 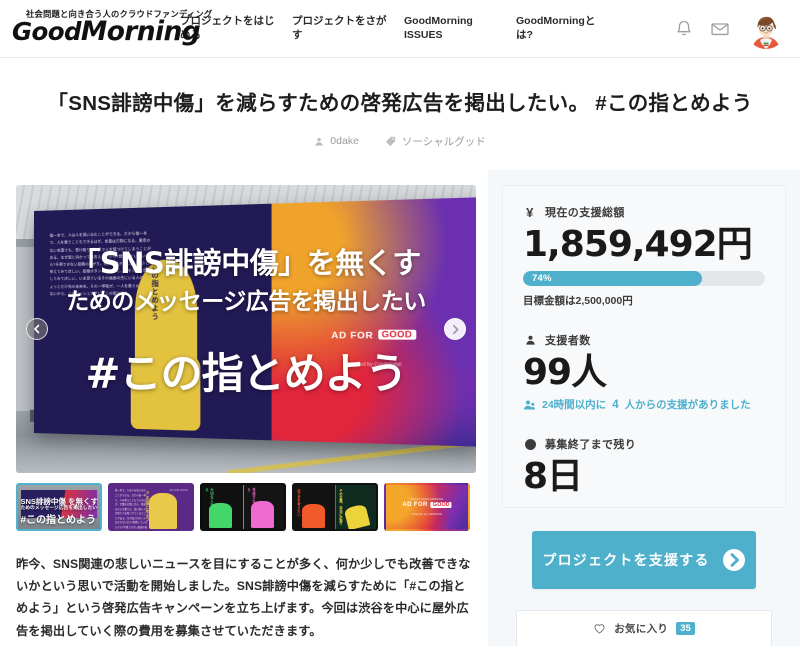 I want to click on thumb-3-left: 大切な人を守りたいから, so click(x=222, y=507).